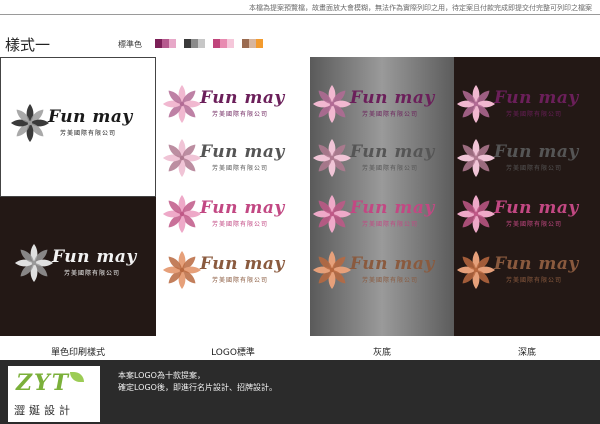 The image size is (600, 424). I want to click on top-divider, so click(300, 14).